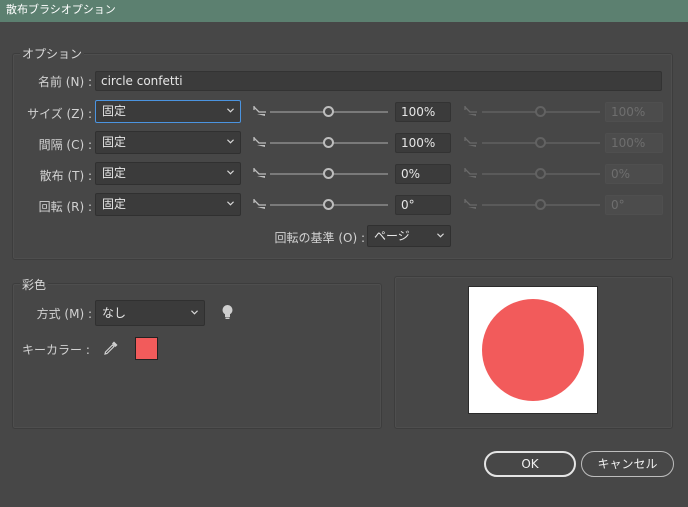 The image size is (688, 507). Describe the element at coordinates (65, 207) in the screenshot. I see `row-label: 回転 (R) :` at that location.